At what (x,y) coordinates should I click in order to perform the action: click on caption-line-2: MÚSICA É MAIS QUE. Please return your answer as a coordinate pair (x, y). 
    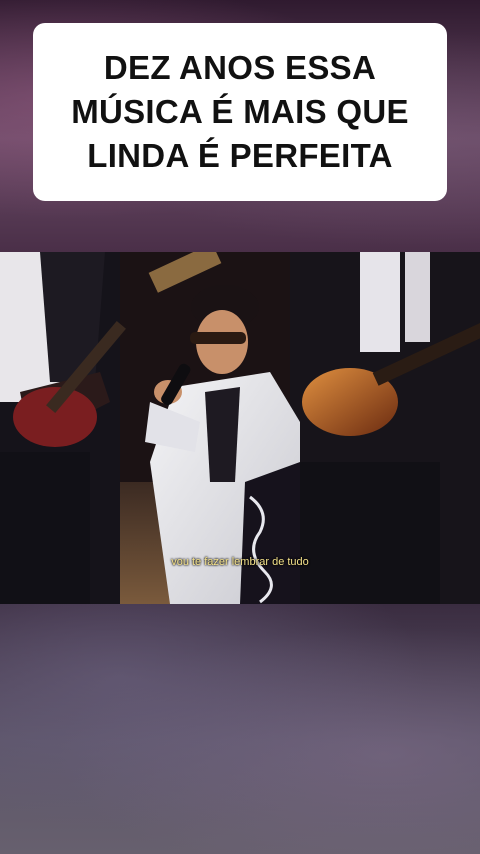
    Looking at the image, I should click on (240, 111).